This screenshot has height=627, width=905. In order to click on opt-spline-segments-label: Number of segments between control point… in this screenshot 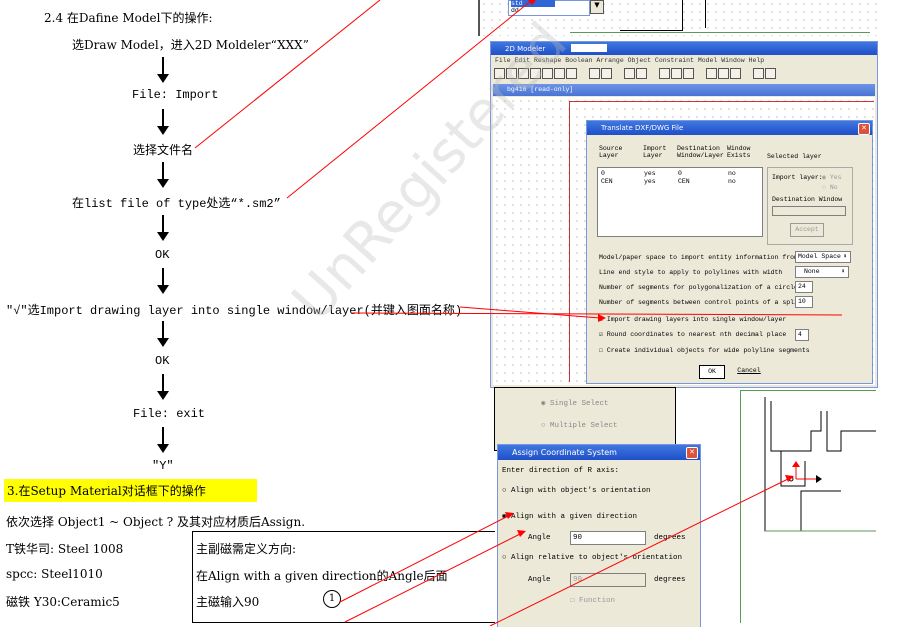, I will do `click(702, 302)`.